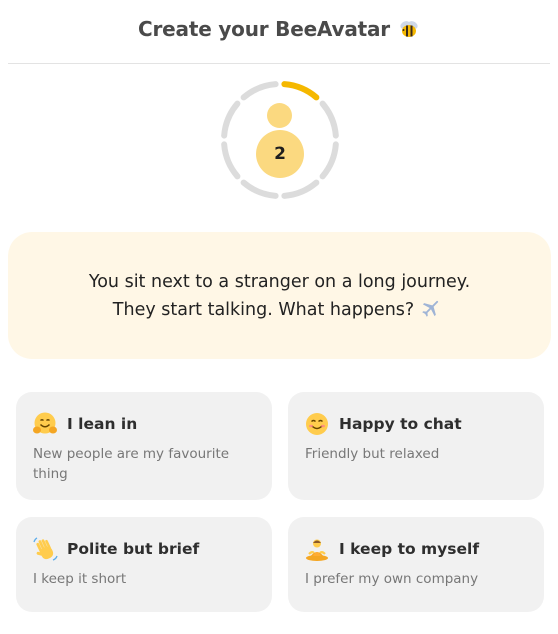 This screenshot has height=634, width=558. I want to click on header-divider, so click(279, 63).